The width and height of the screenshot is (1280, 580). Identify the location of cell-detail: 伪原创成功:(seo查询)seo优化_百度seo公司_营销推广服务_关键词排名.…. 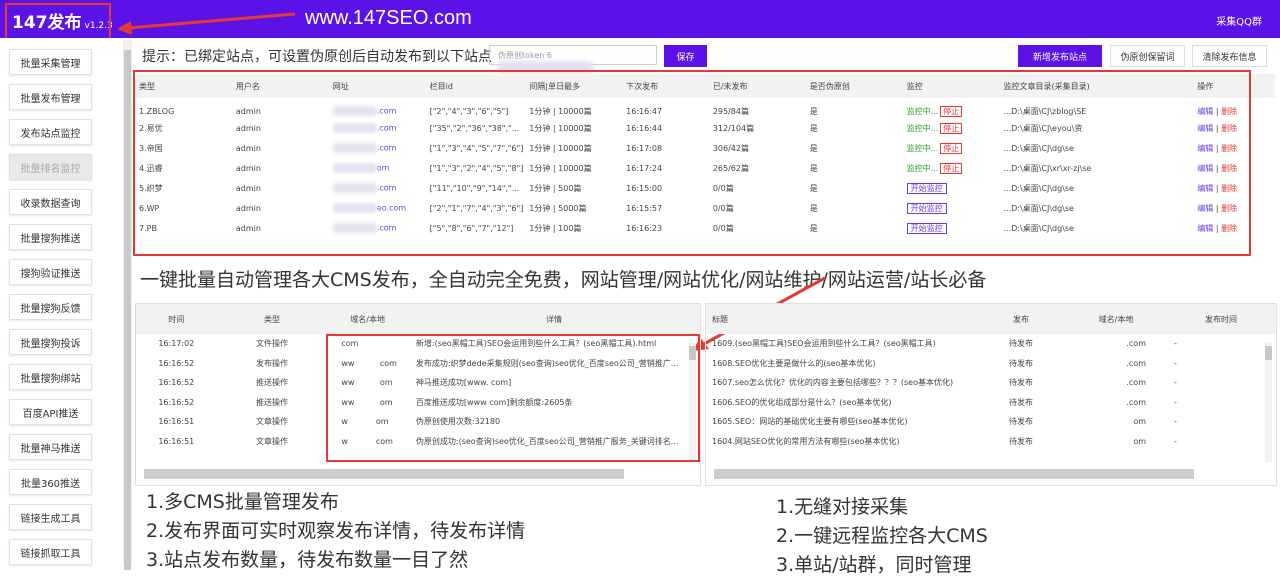
(547, 441).